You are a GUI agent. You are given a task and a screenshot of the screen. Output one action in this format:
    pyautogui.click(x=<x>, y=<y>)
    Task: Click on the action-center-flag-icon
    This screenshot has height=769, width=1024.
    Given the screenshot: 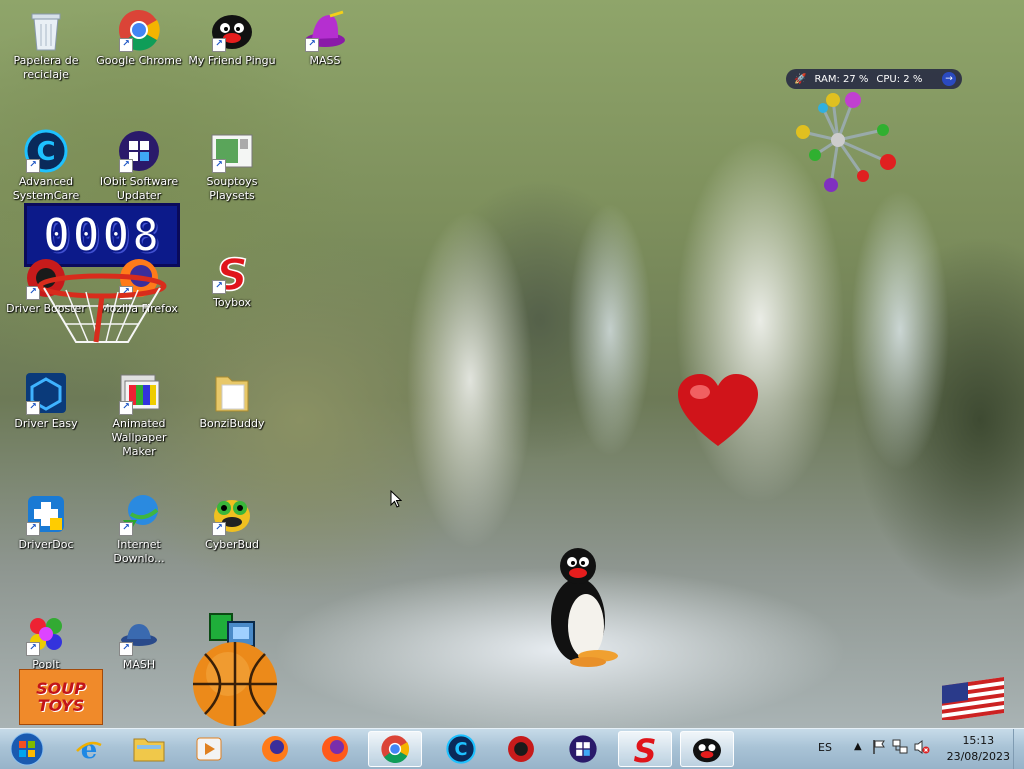 What is the action you would take?
    pyautogui.click(x=879, y=748)
    